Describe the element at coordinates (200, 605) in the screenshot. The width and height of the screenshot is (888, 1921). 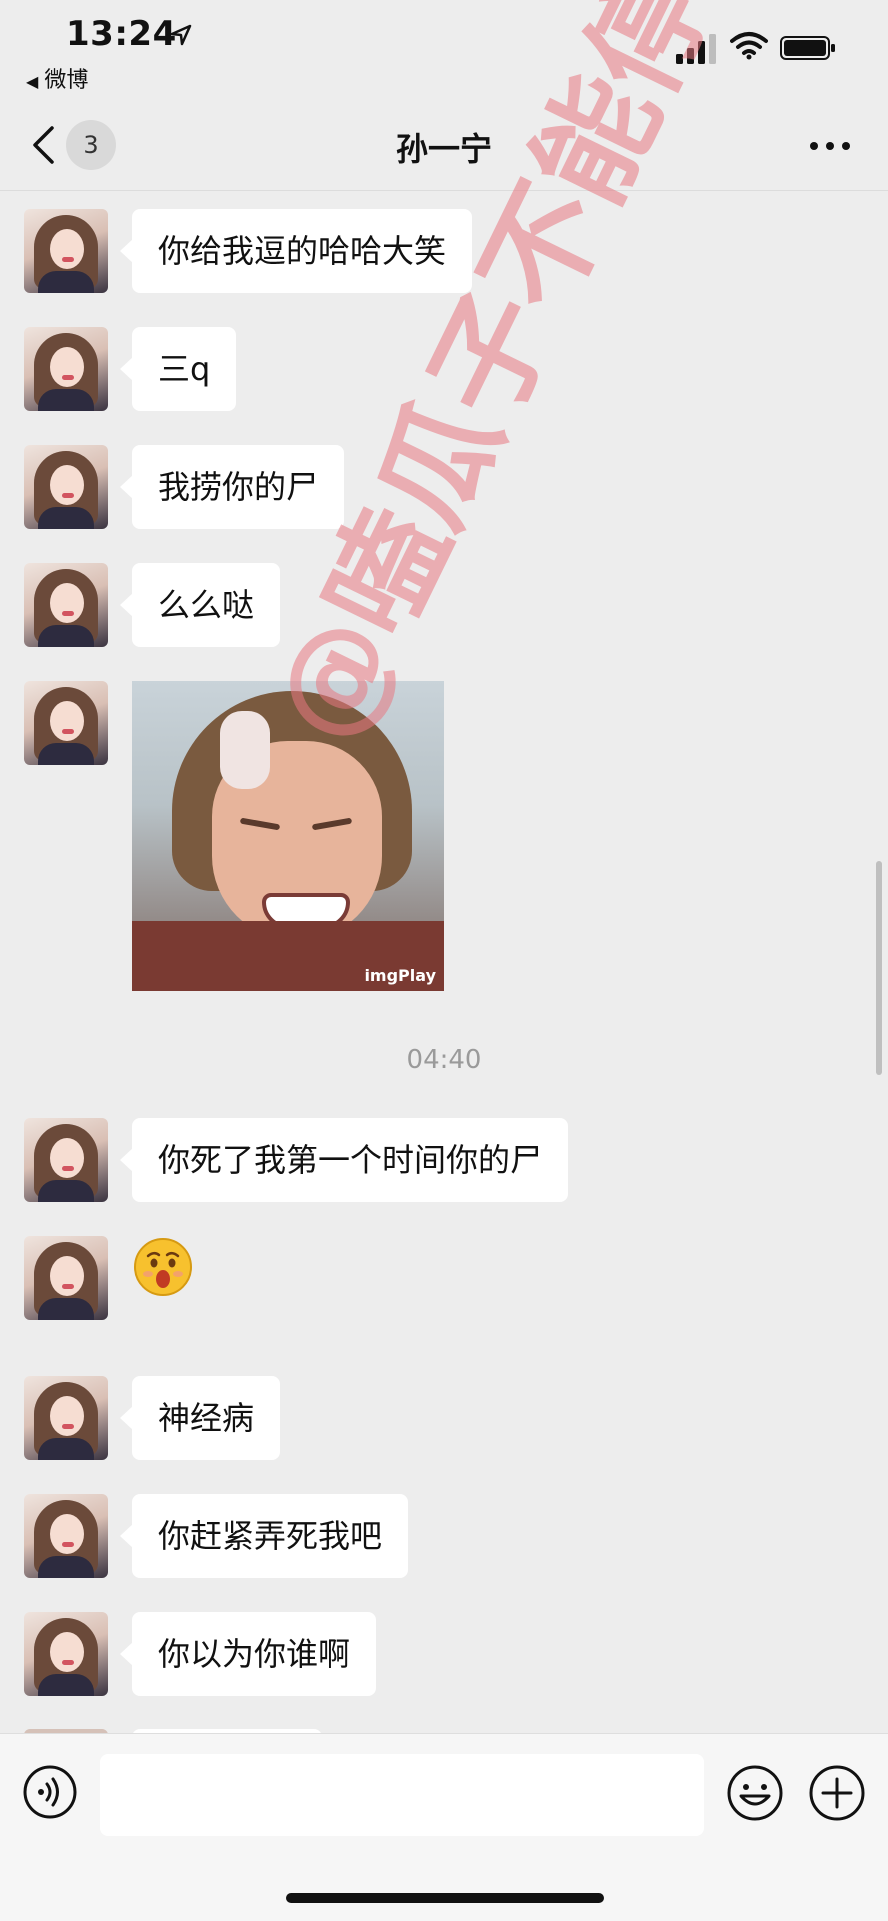
I see `message-bubble: 么么哒` at that location.